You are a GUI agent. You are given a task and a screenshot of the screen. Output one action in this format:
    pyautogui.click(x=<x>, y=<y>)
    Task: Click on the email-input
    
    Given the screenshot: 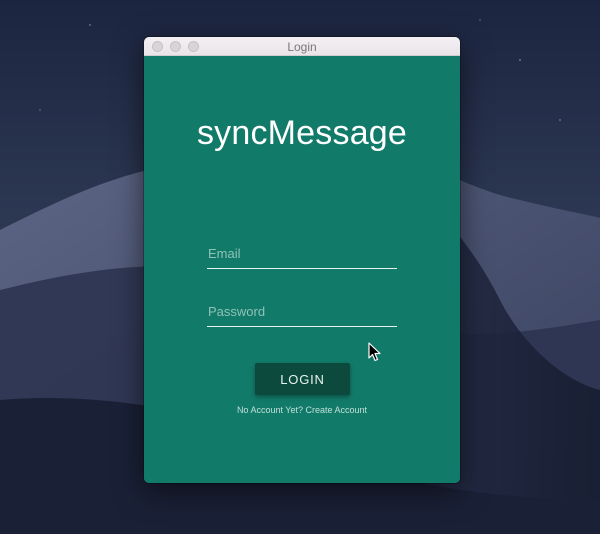 What is the action you would take?
    pyautogui.click(x=302, y=253)
    